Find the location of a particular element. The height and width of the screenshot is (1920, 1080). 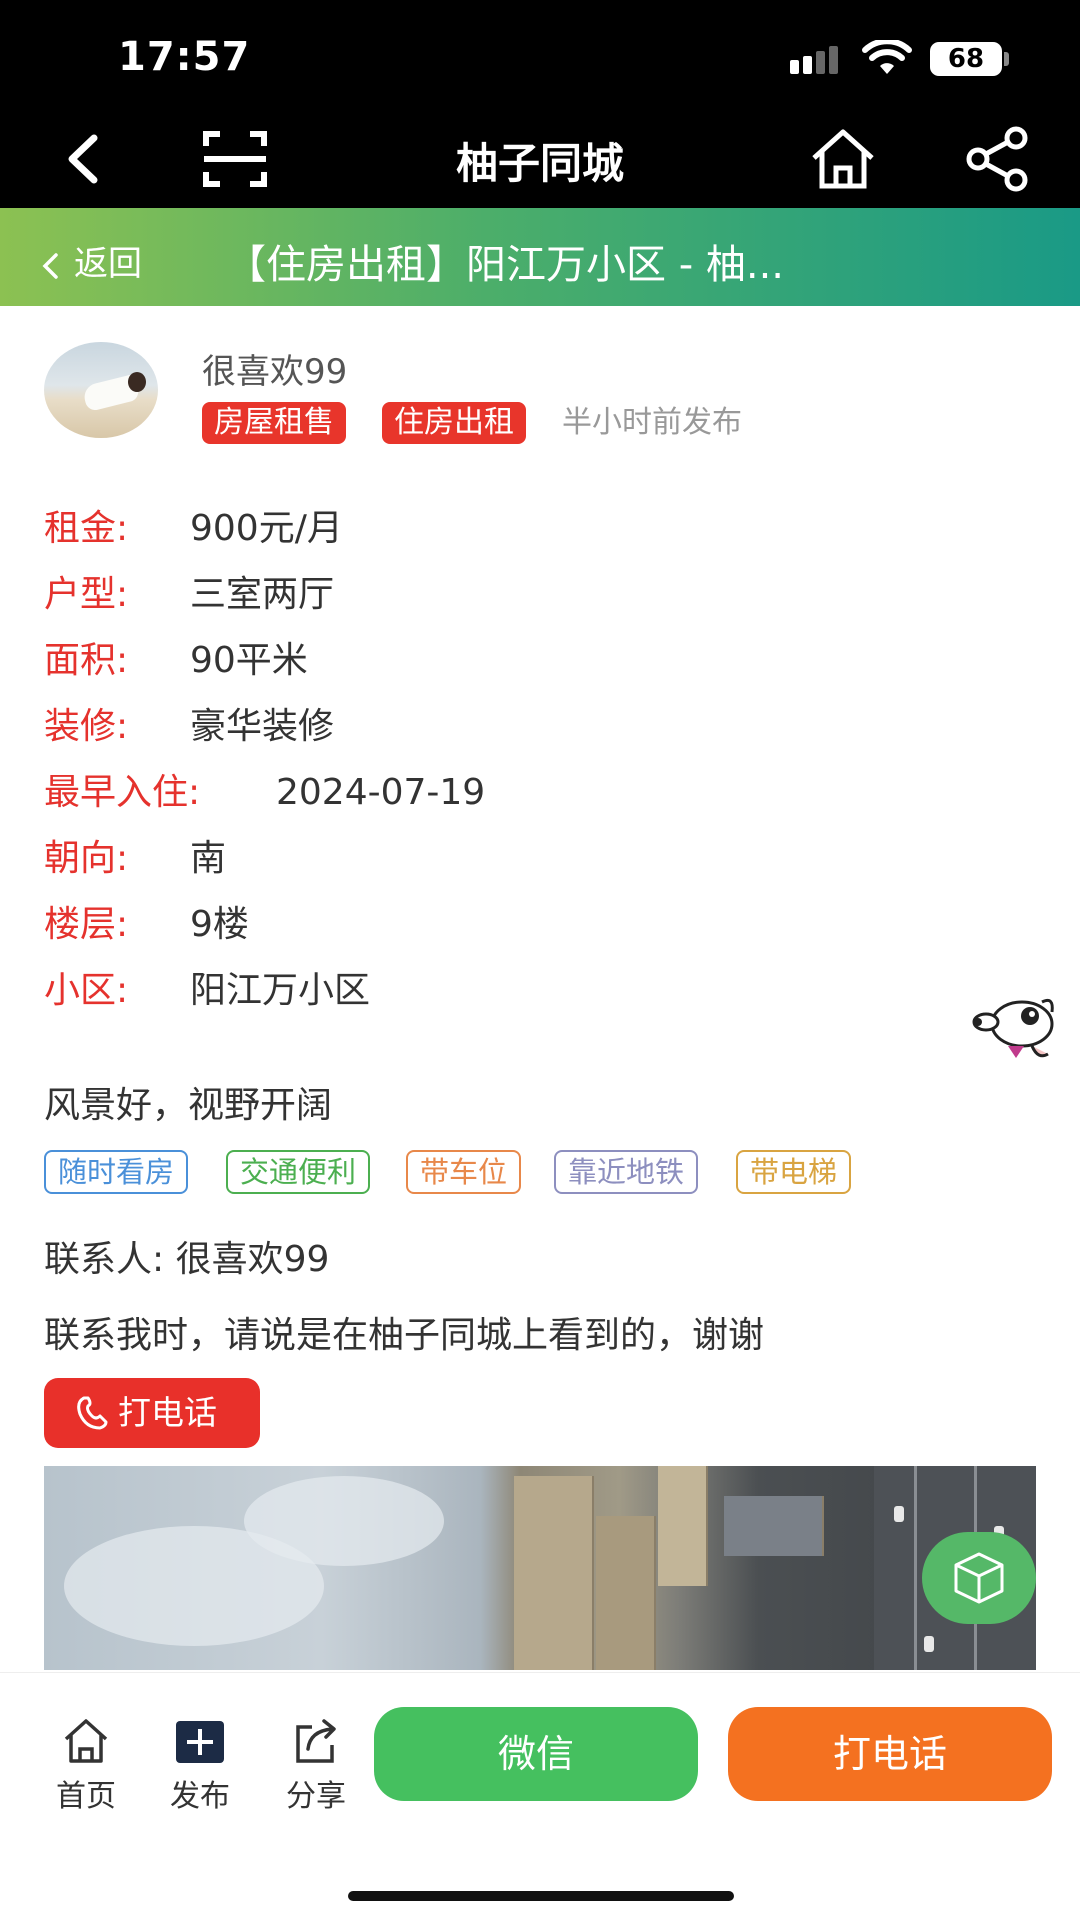

detail-row-community: 小区: 阳江万小区 is located at coordinates (207, 991).